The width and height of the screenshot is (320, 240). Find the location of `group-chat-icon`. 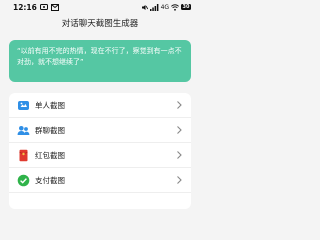

group-chat-icon is located at coordinates (23, 130).